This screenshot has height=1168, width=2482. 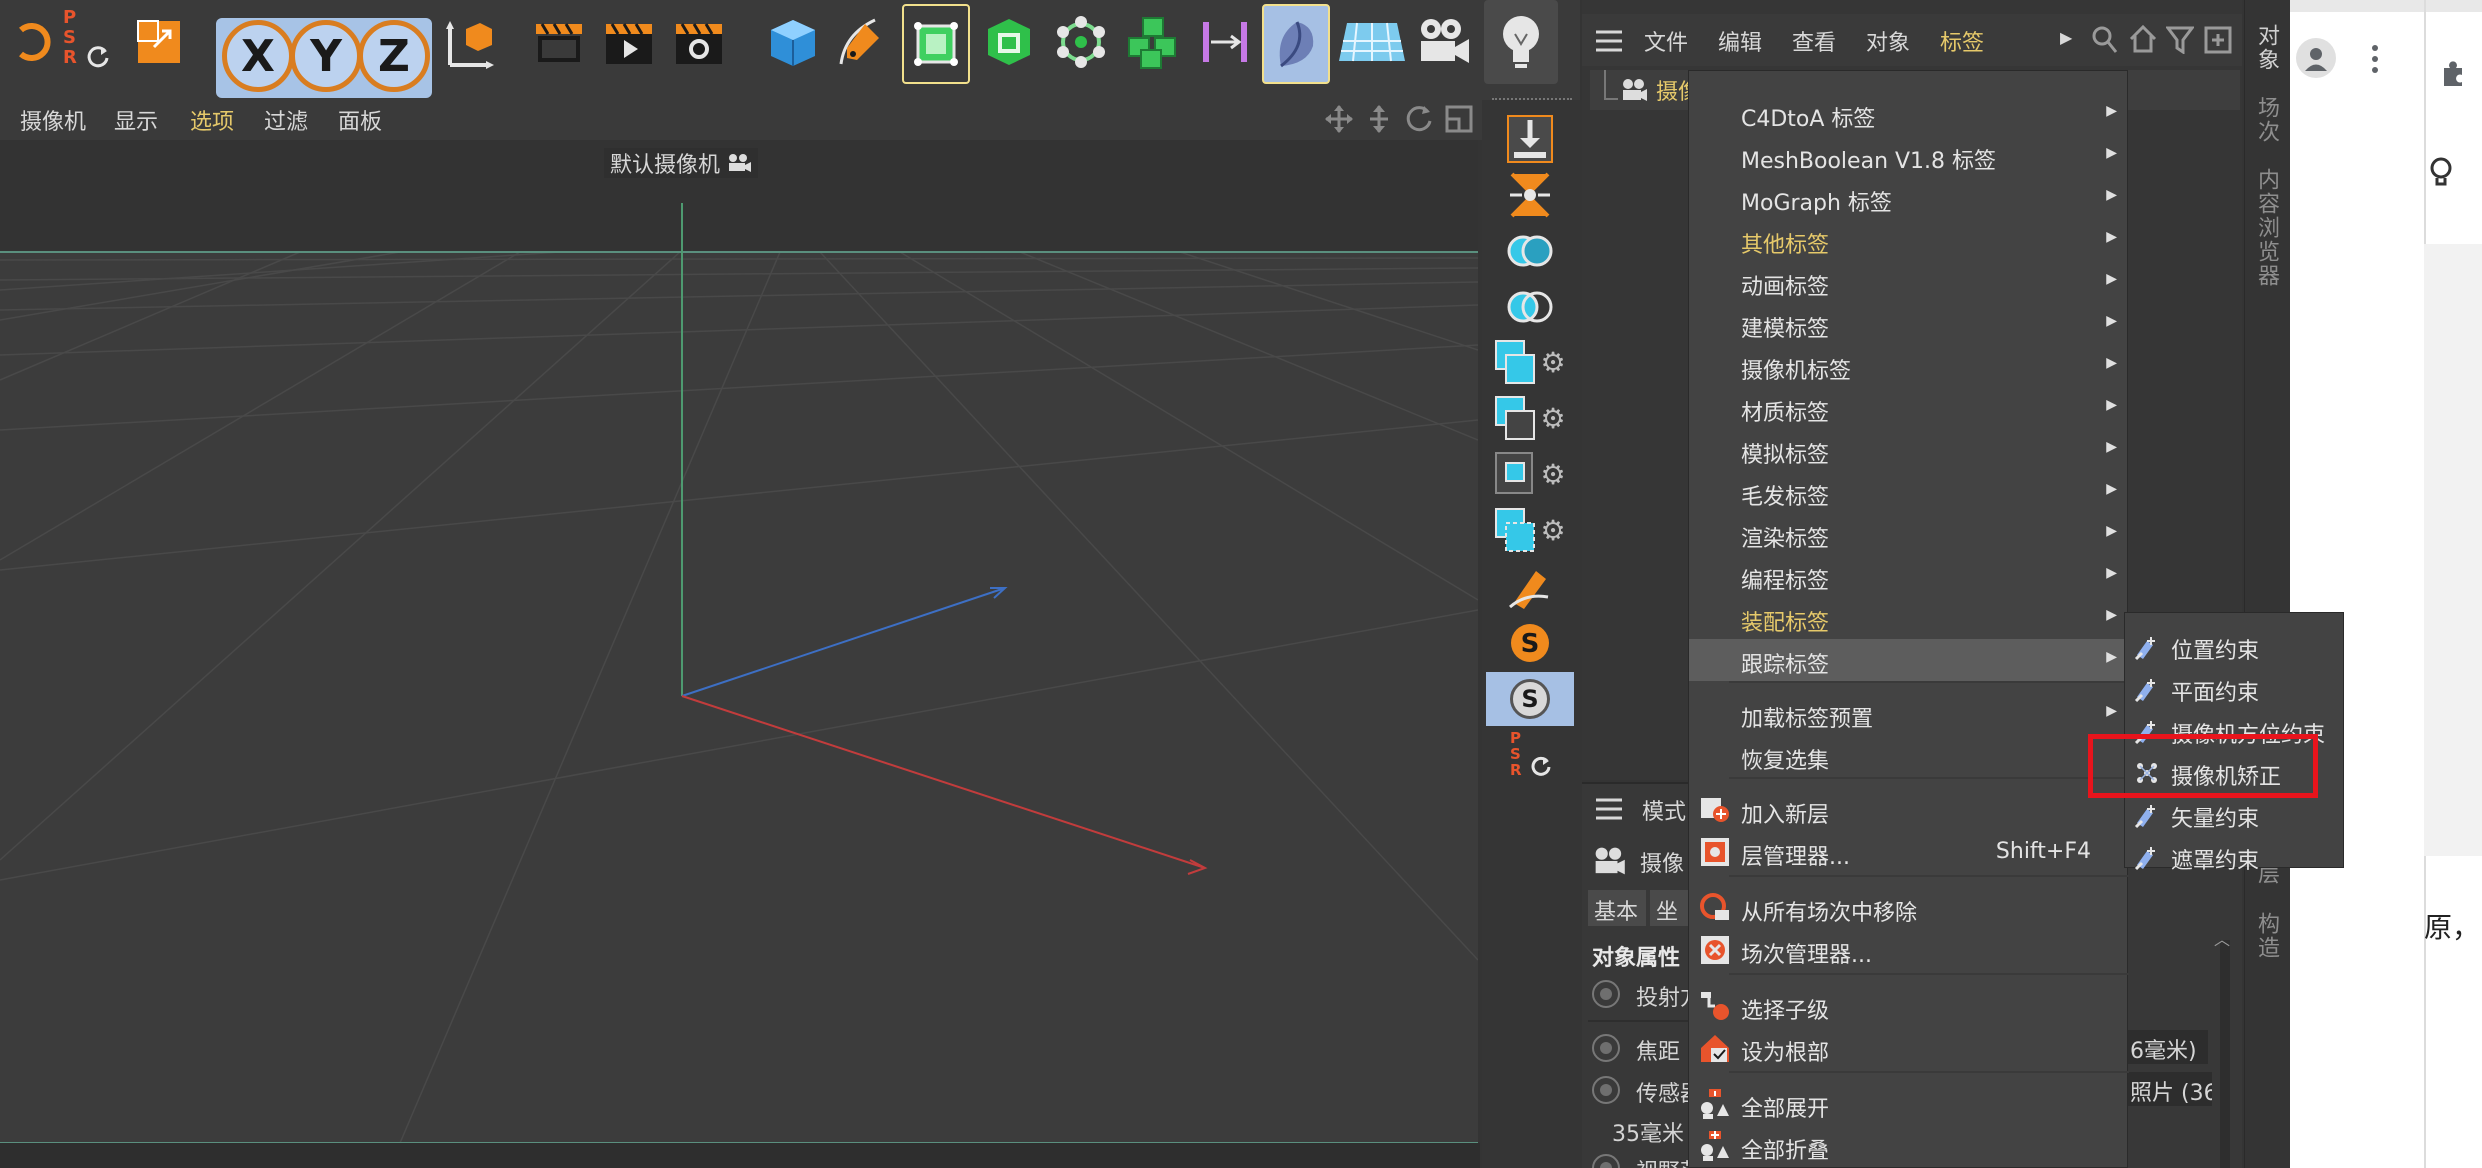 What do you see at coordinates (2235, 688) in the screenshot?
I see `tracking-item-plane-constraint: 平面约束` at bounding box center [2235, 688].